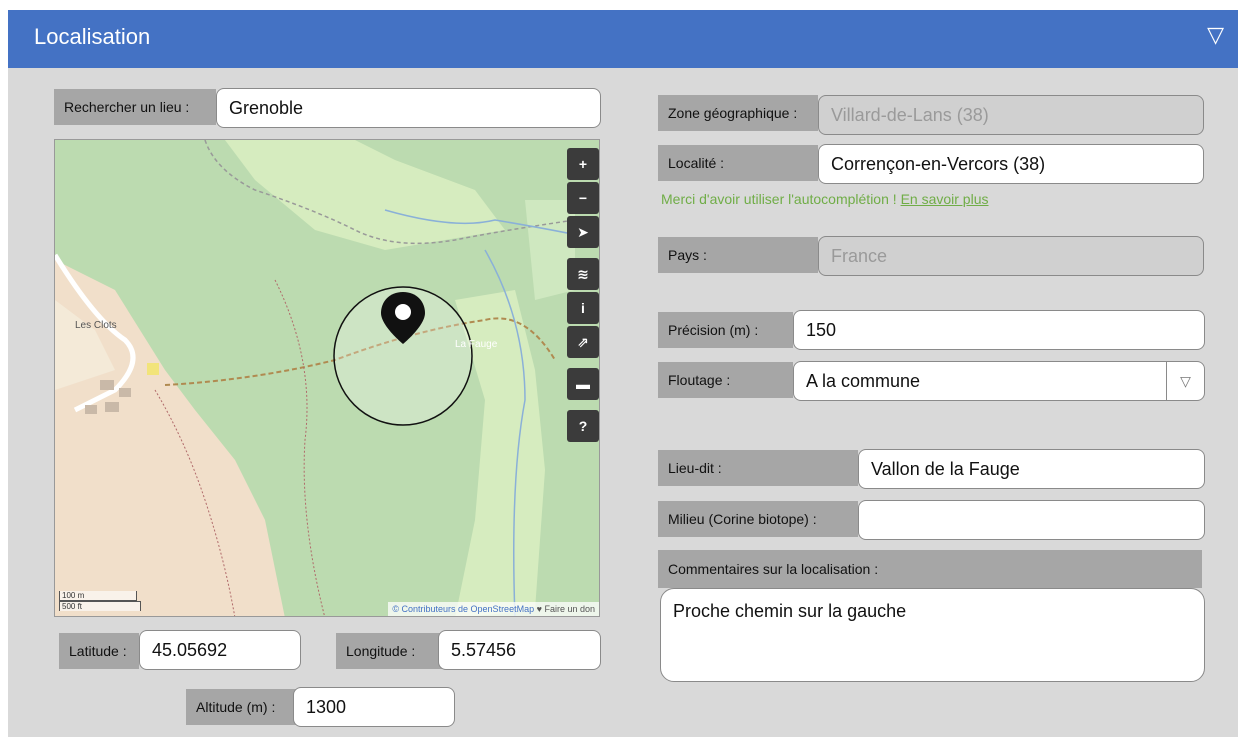 The height and width of the screenshot is (737, 1246). What do you see at coordinates (1011, 256) in the screenshot?
I see `pays-input: France` at bounding box center [1011, 256].